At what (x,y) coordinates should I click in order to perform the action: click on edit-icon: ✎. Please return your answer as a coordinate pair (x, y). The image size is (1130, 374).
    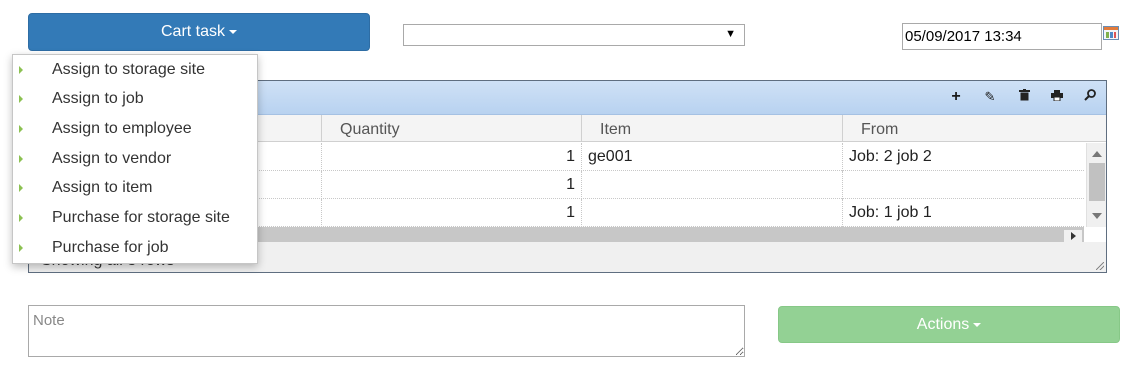
    Looking at the image, I should click on (990, 97).